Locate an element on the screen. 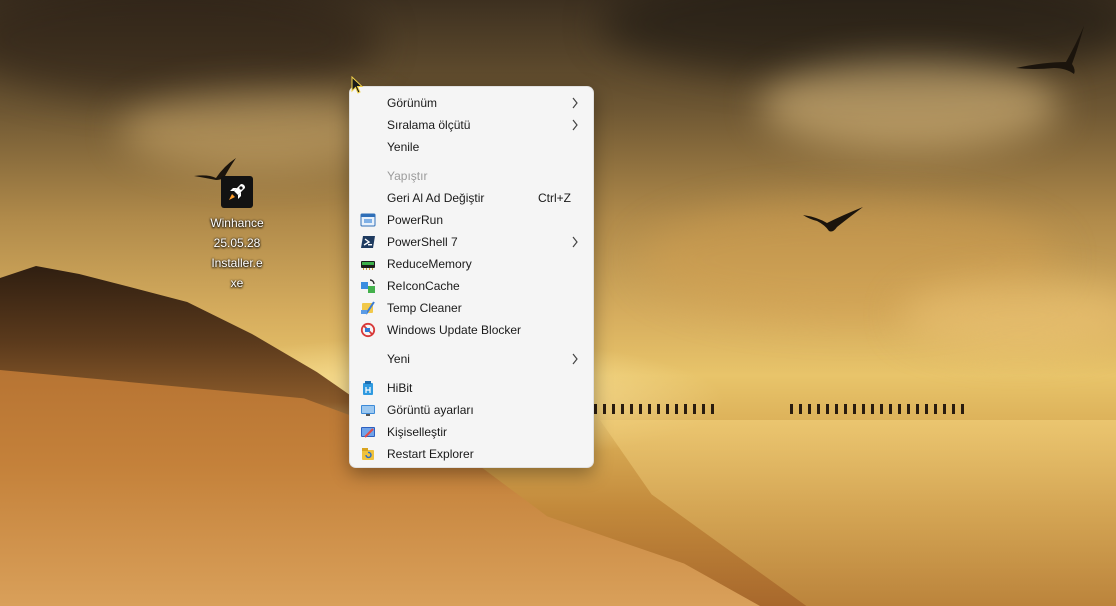  menu-item-windows-update-blocker: Windows Update Blocker is located at coordinates (471, 330).